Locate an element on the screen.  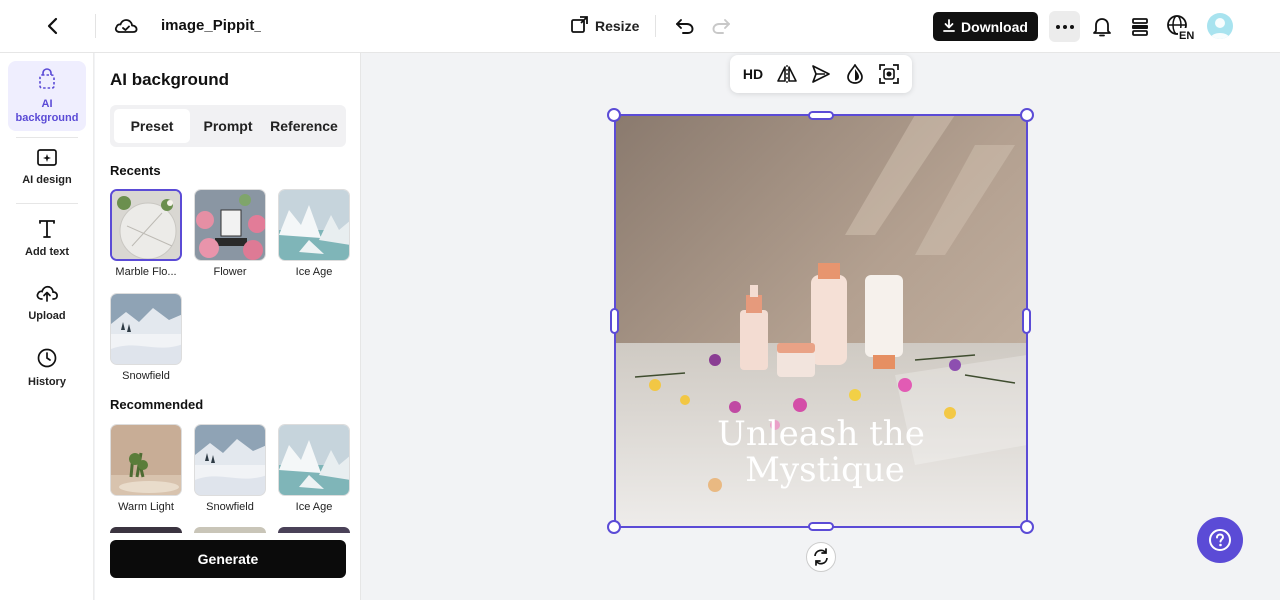
preset-thumb-flower: Flower is located at coordinates (230, 233).